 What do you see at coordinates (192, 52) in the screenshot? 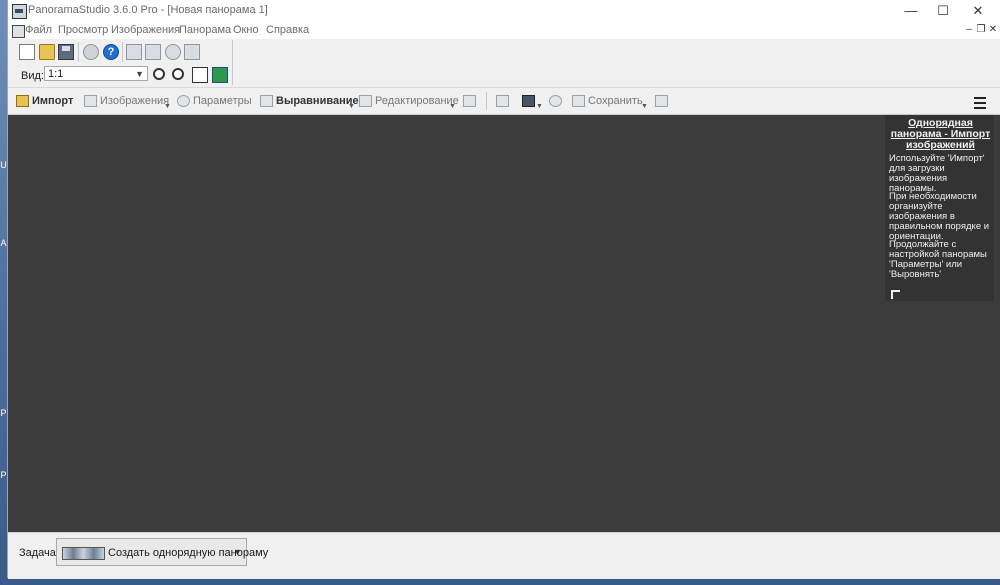
I see `export-image-icon` at bounding box center [192, 52].